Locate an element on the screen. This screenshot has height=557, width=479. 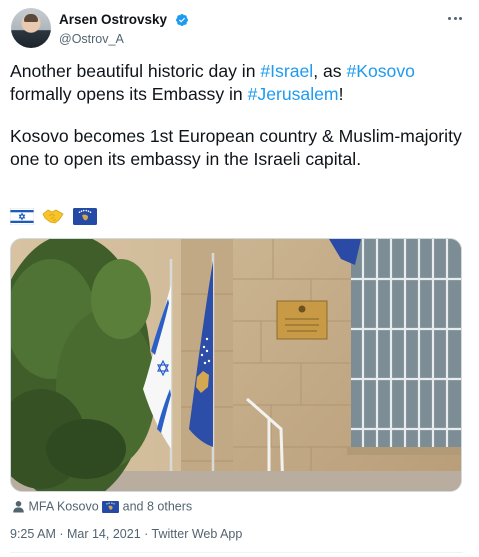
tweet-metadata: 9:25 AM · Mar 14, 2021 · Twitter Web App is located at coordinates (126, 534).